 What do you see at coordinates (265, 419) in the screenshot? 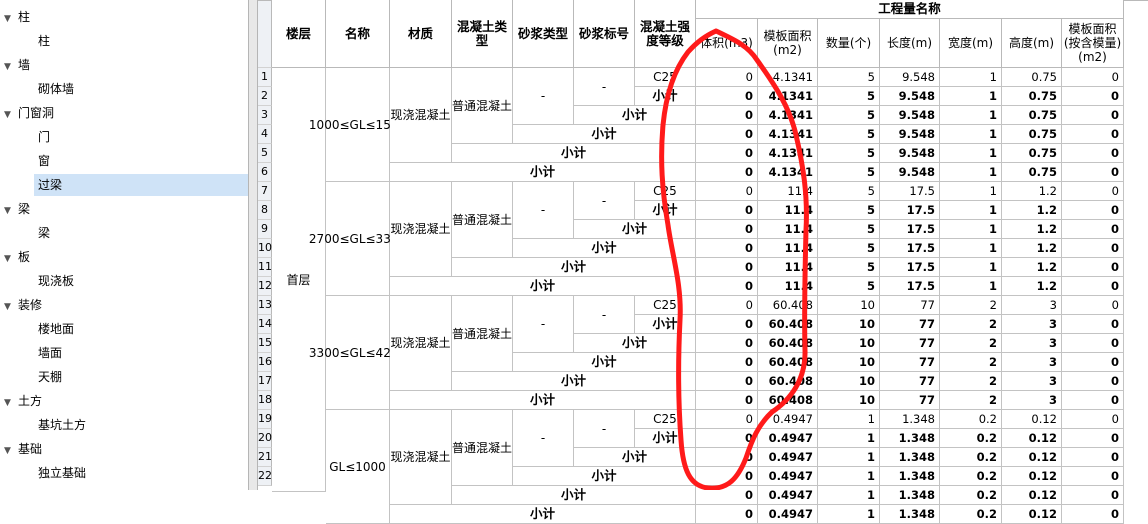
I see `row-number: 19` at bounding box center [265, 419].